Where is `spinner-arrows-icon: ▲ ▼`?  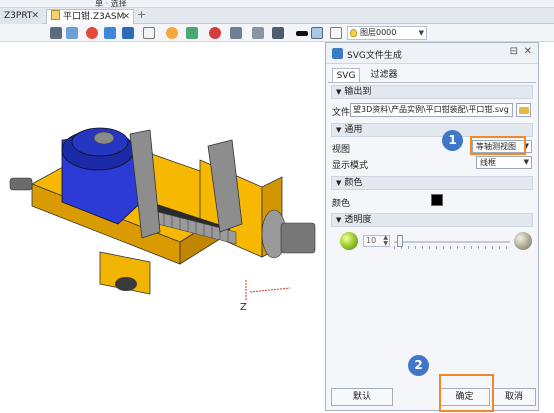 spinner-arrows-icon: ▲ ▼ is located at coordinates (385, 241).